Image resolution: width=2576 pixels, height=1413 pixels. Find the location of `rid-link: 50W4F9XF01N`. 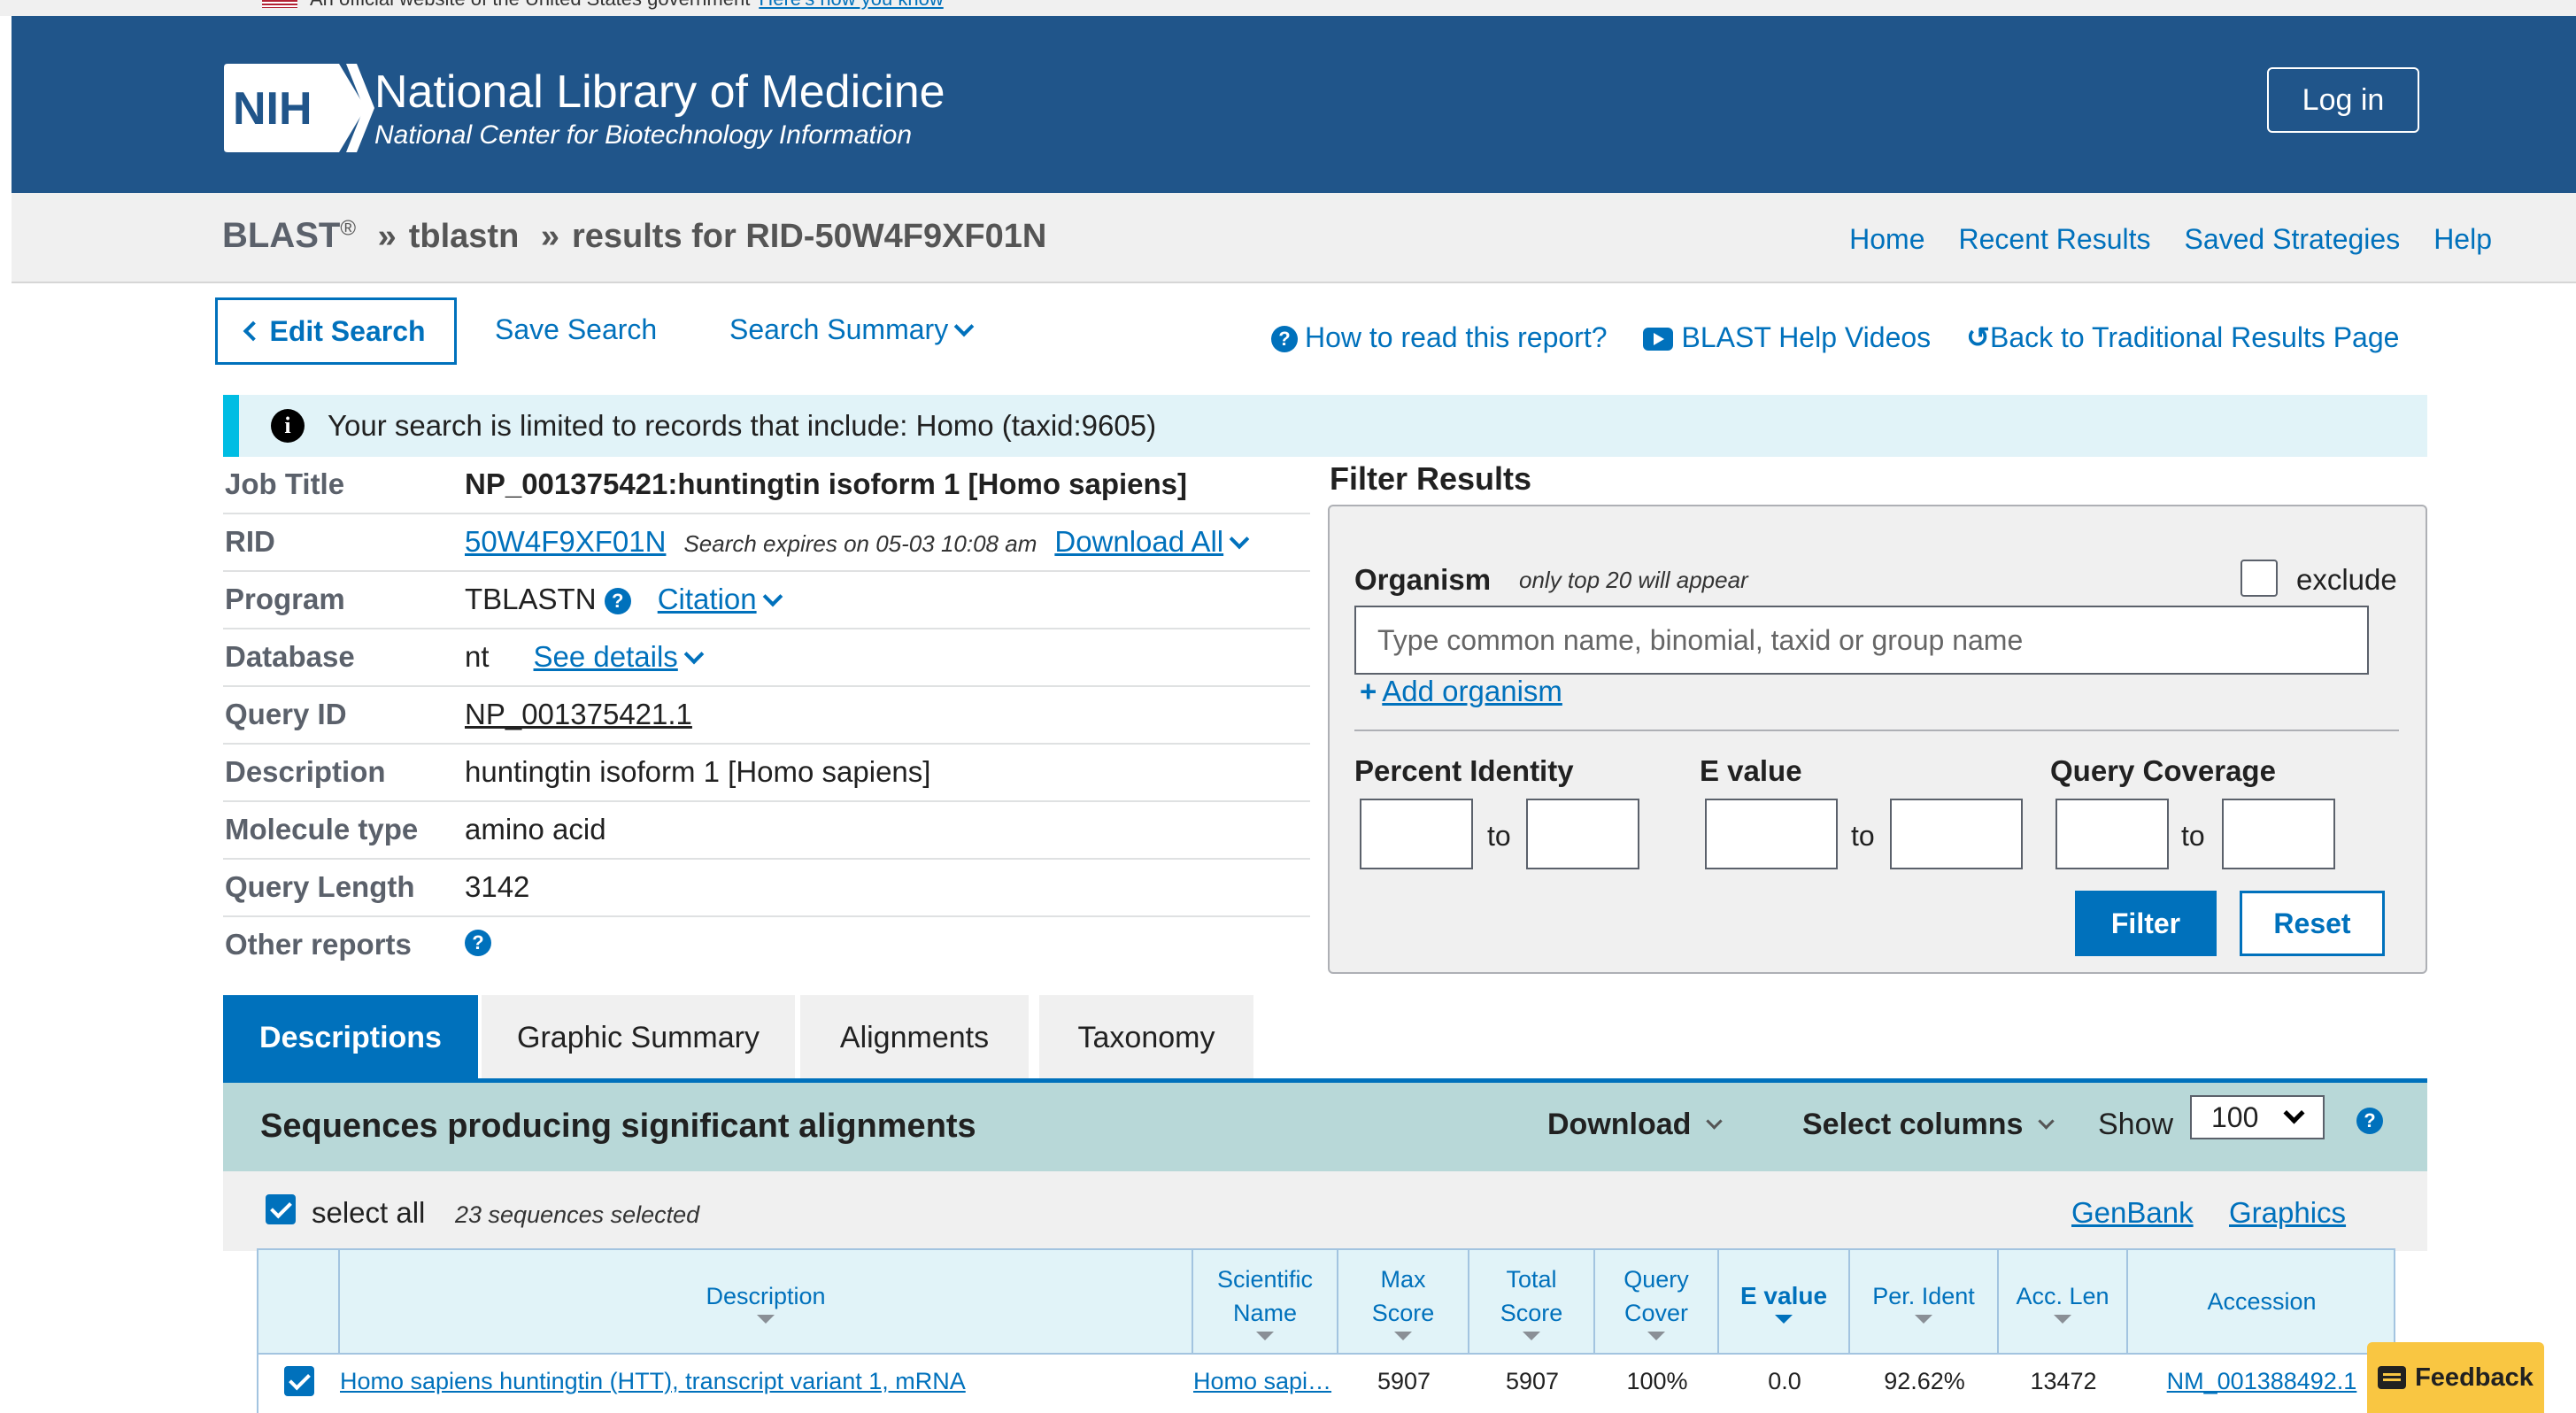

rid-link: 50W4F9XF01N is located at coordinates (565, 541).